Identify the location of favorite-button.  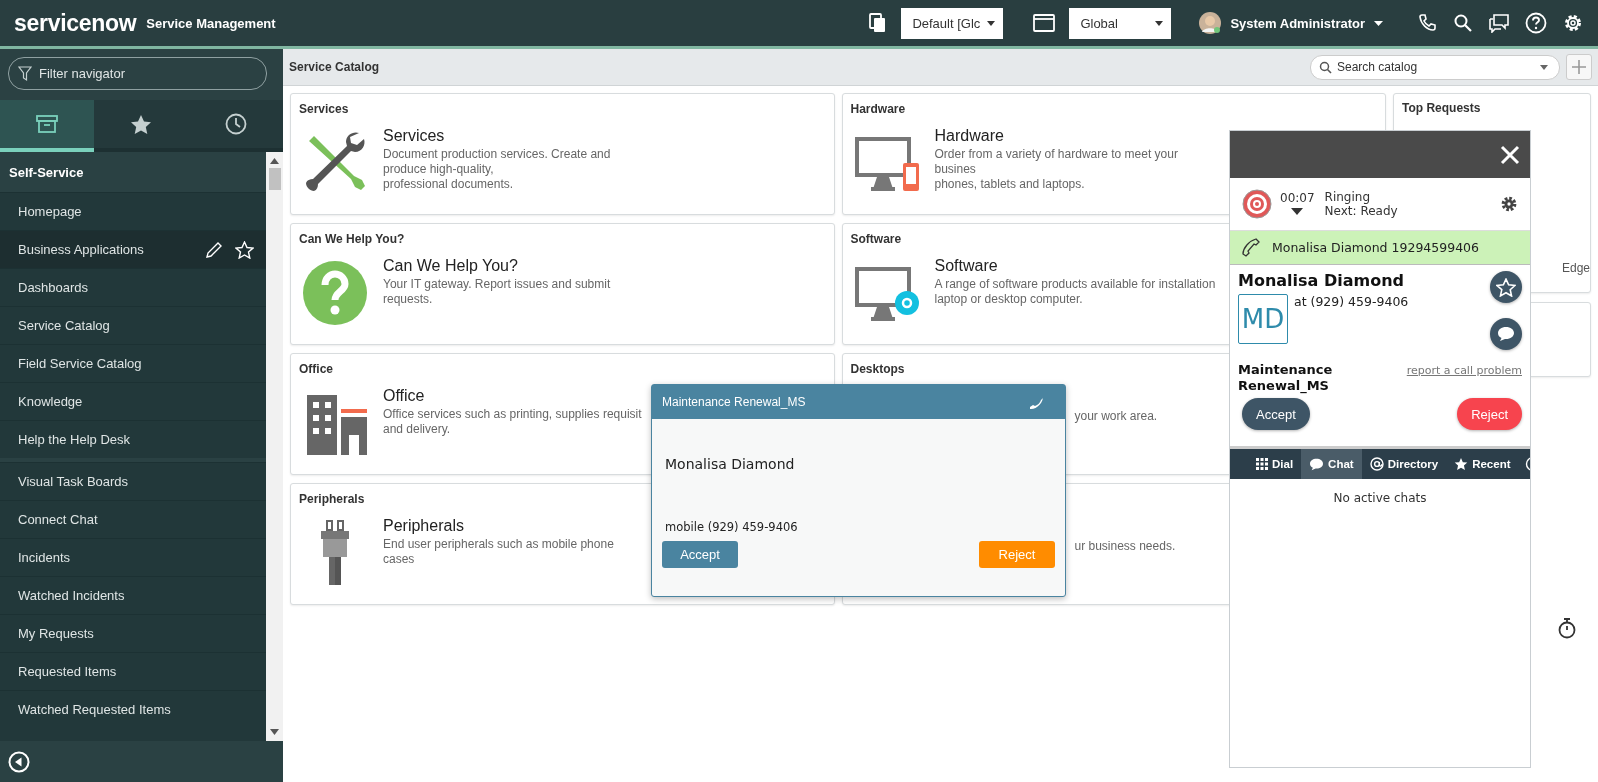
(1506, 287).